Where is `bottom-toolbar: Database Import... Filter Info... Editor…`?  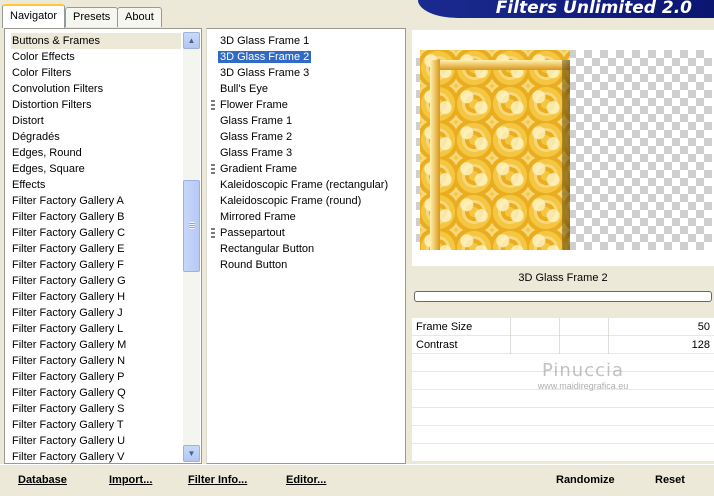
bottom-toolbar: Database Import... Filter Info... Editor… is located at coordinates (357, 480).